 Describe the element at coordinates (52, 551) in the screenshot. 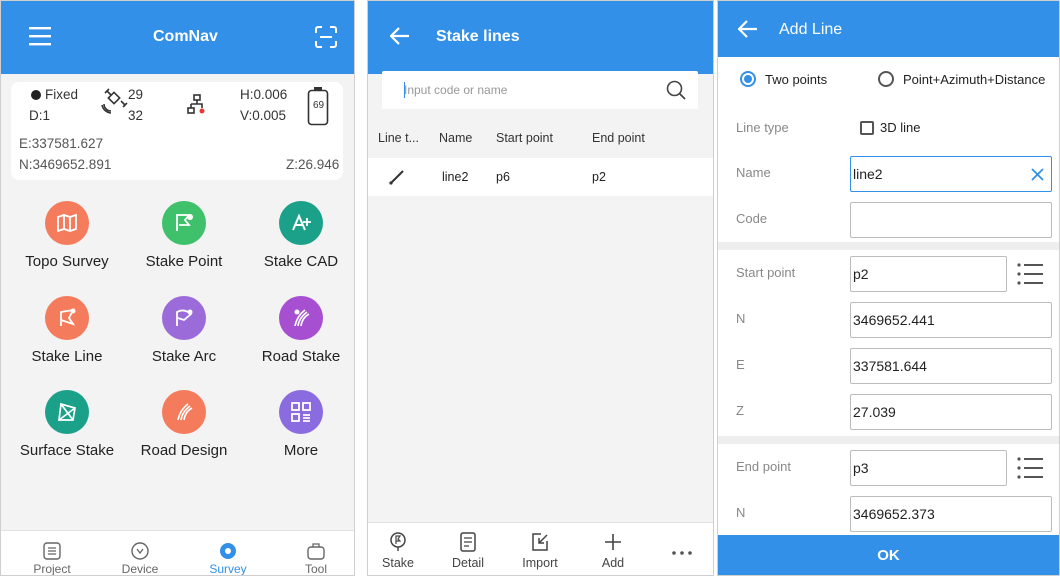

I see `project-icon` at that location.